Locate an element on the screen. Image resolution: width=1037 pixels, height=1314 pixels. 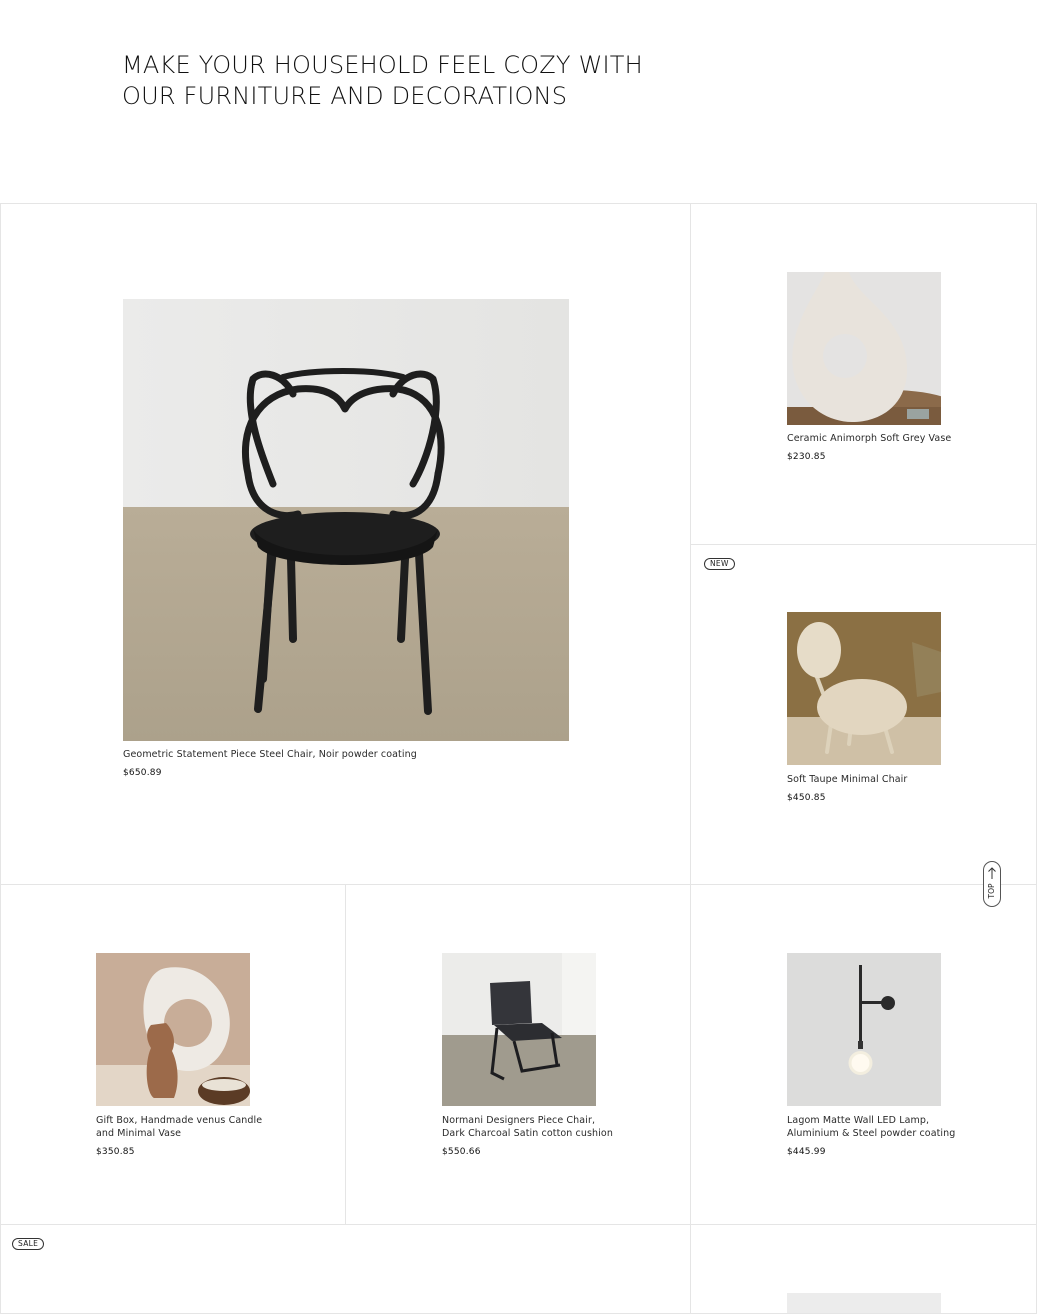
product-price: $350.85 is located at coordinates (115, 1152).